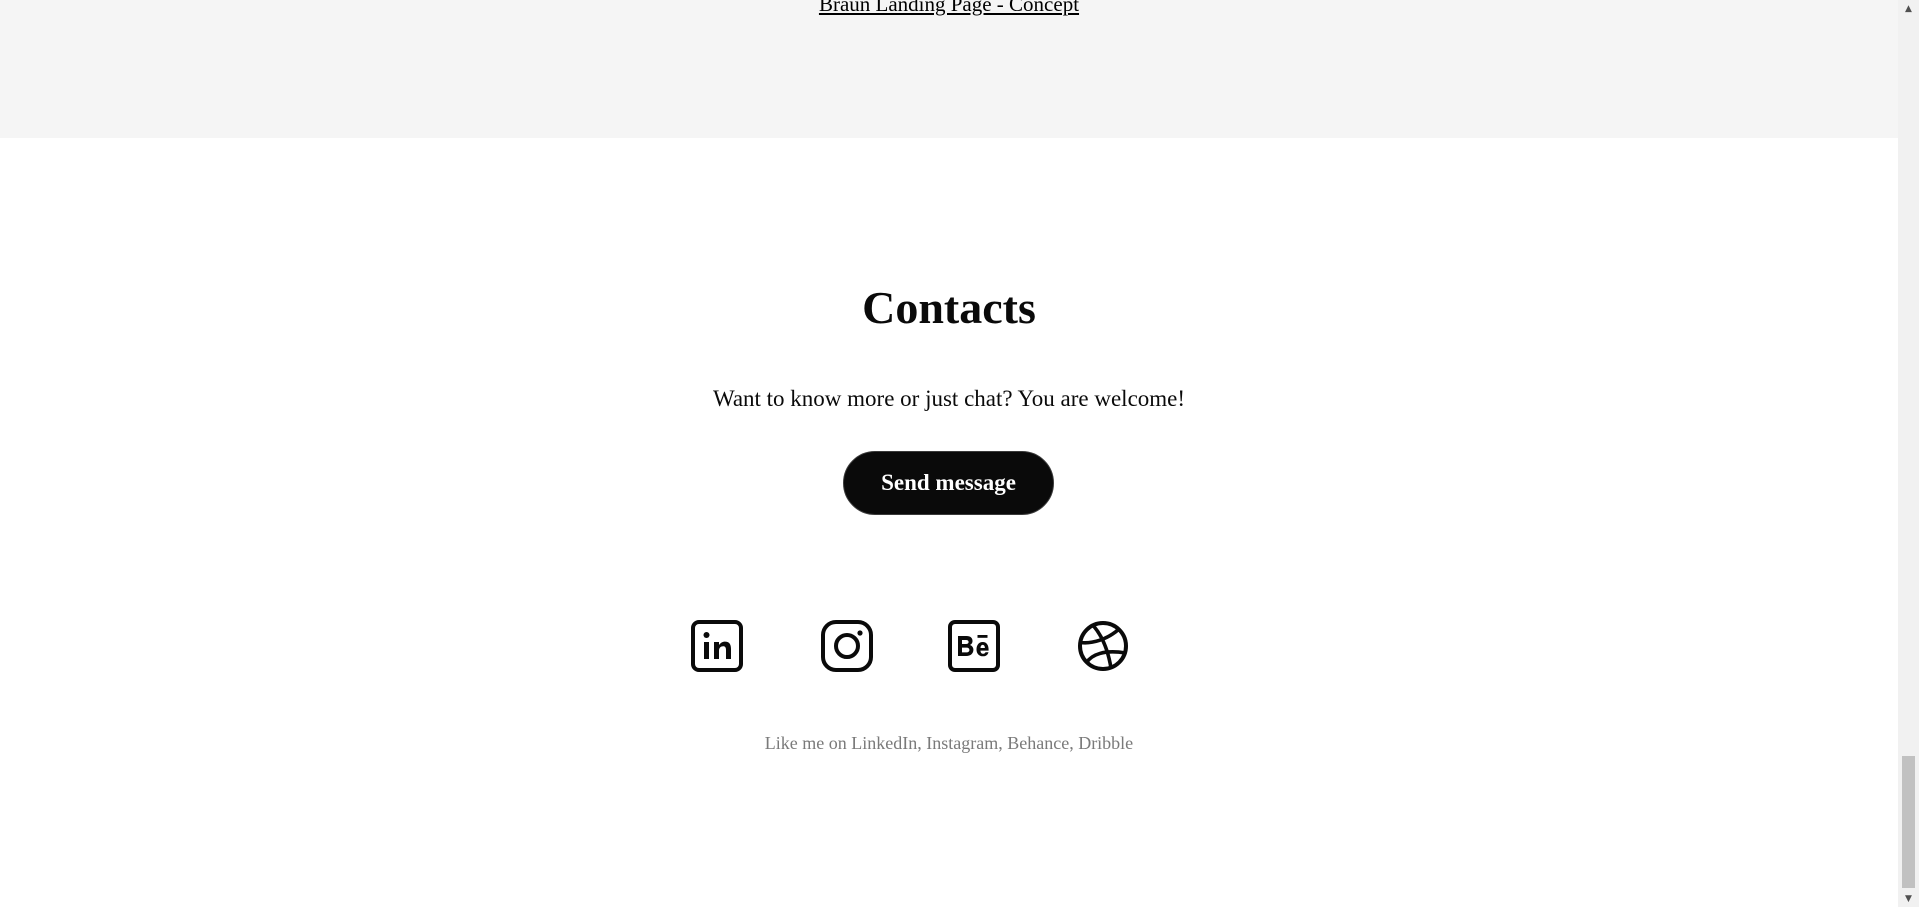  What do you see at coordinates (1908, 898) in the screenshot?
I see `scroll-down-arrow-icon: ▼` at bounding box center [1908, 898].